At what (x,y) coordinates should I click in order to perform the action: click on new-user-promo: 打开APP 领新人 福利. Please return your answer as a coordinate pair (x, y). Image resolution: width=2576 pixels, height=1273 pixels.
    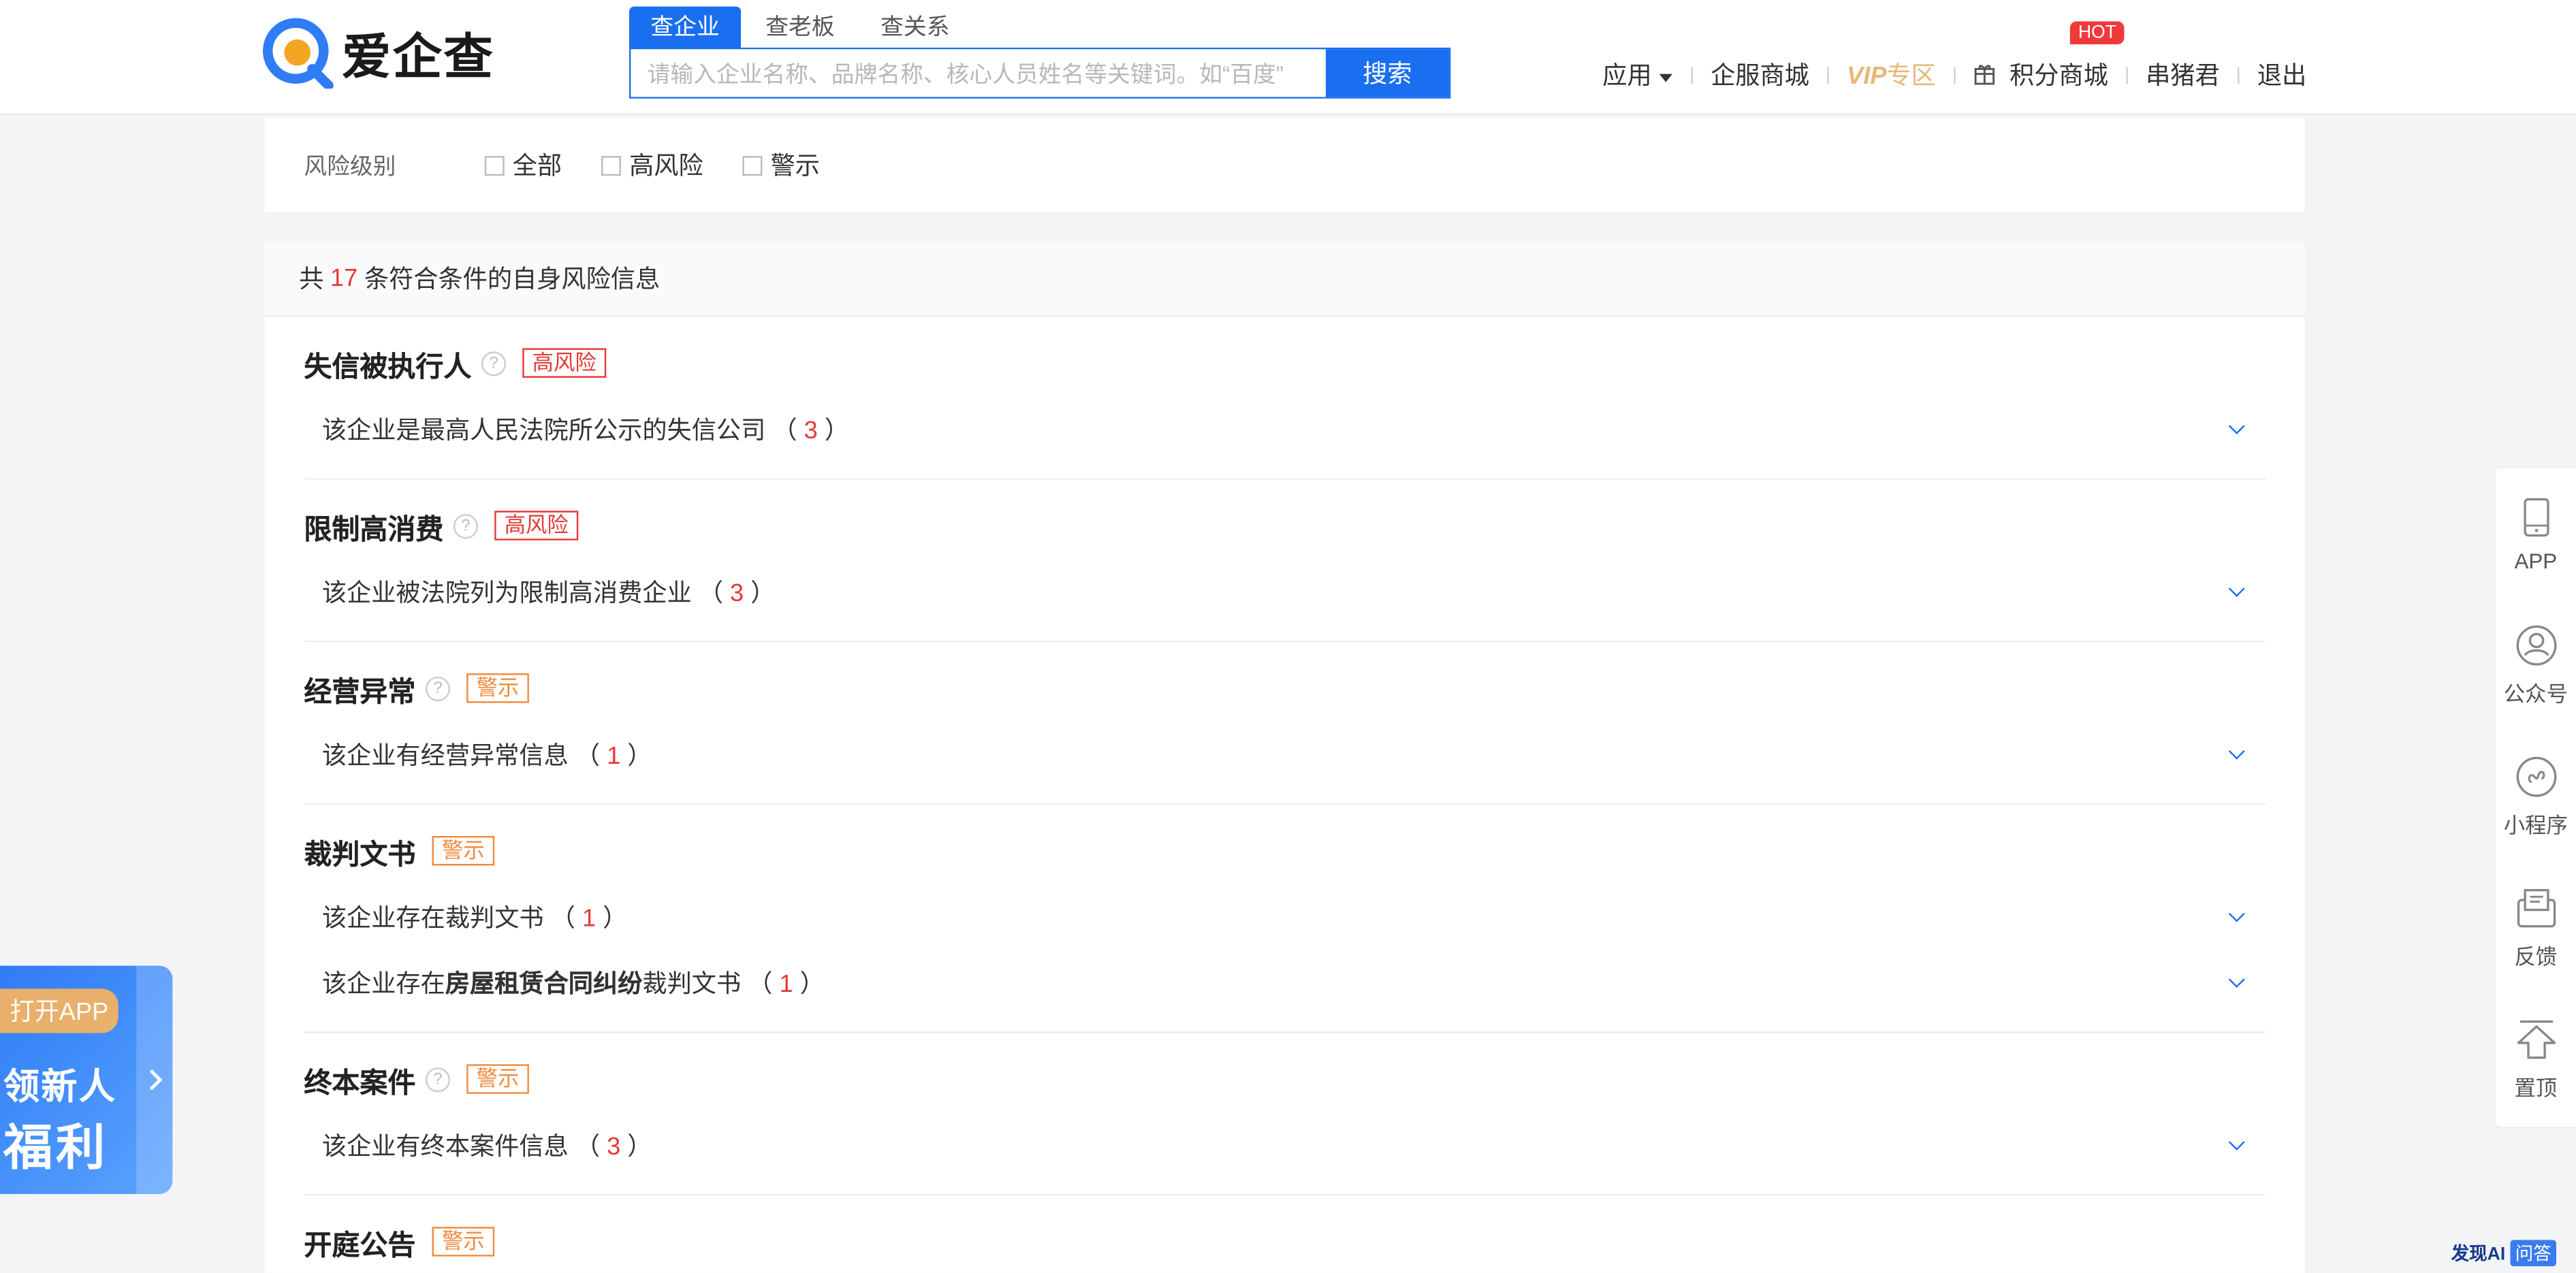
    Looking at the image, I should click on (86, 1079).